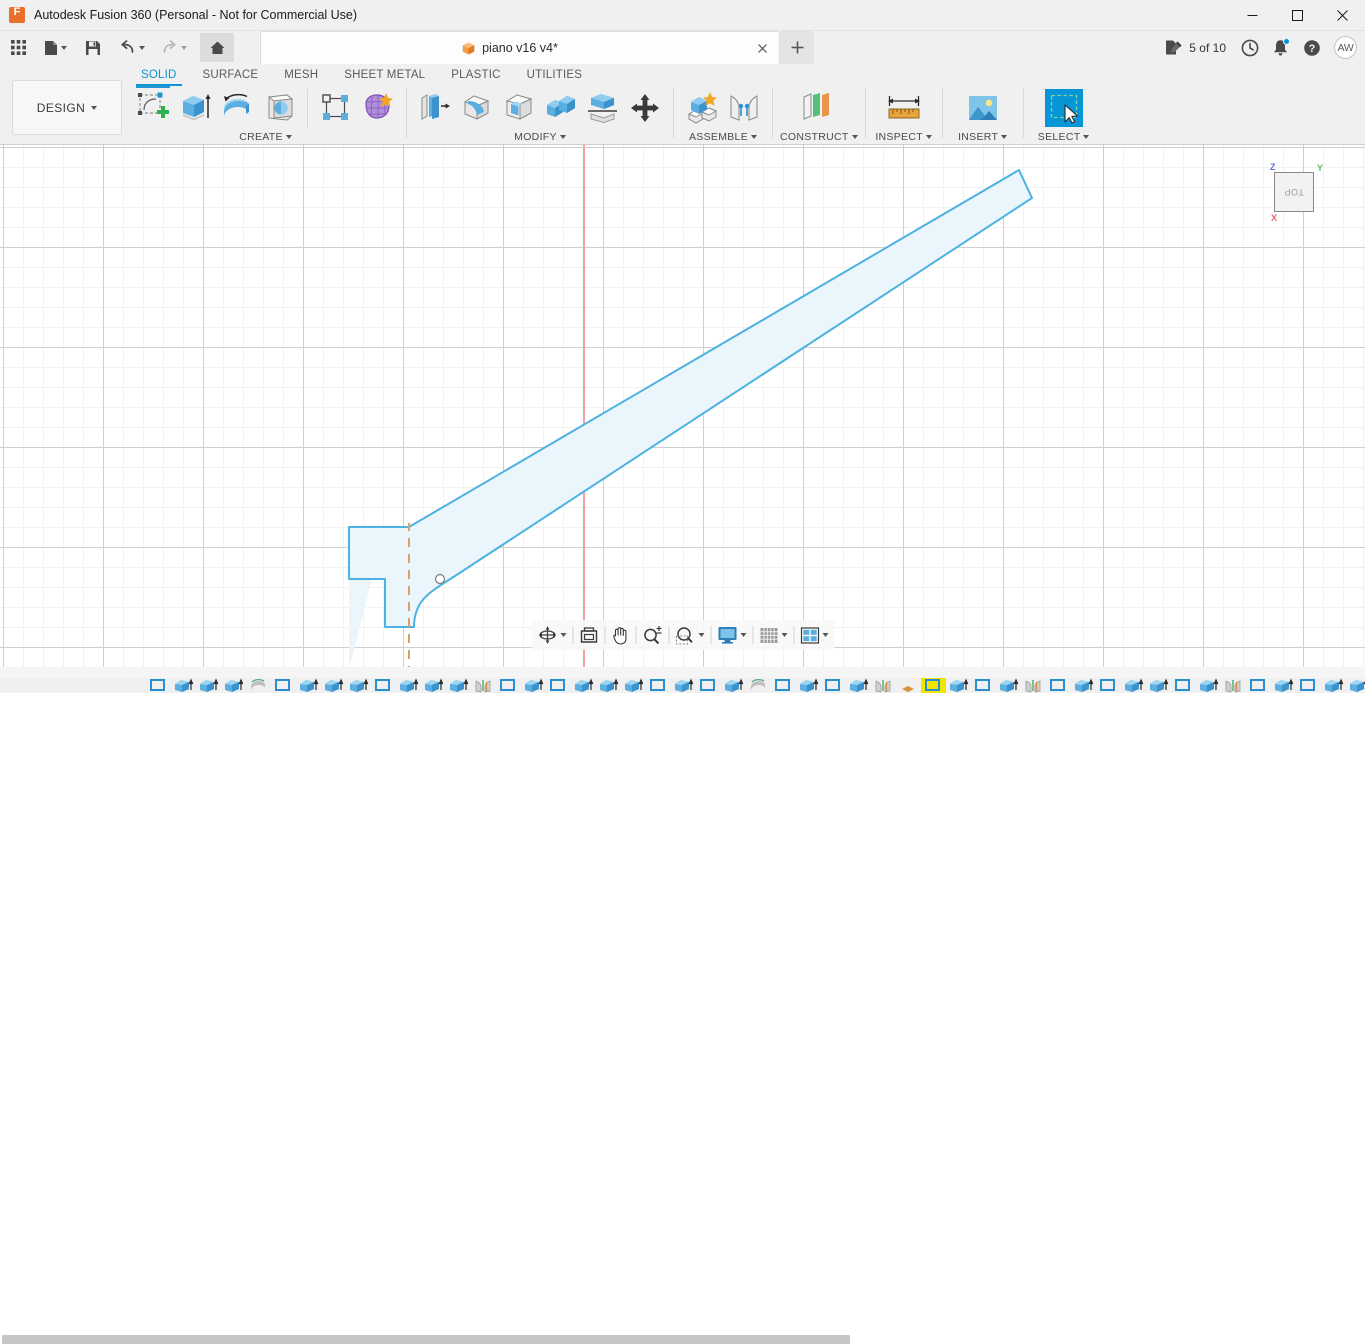  I want to click on combine-tool, so click(561, 108).